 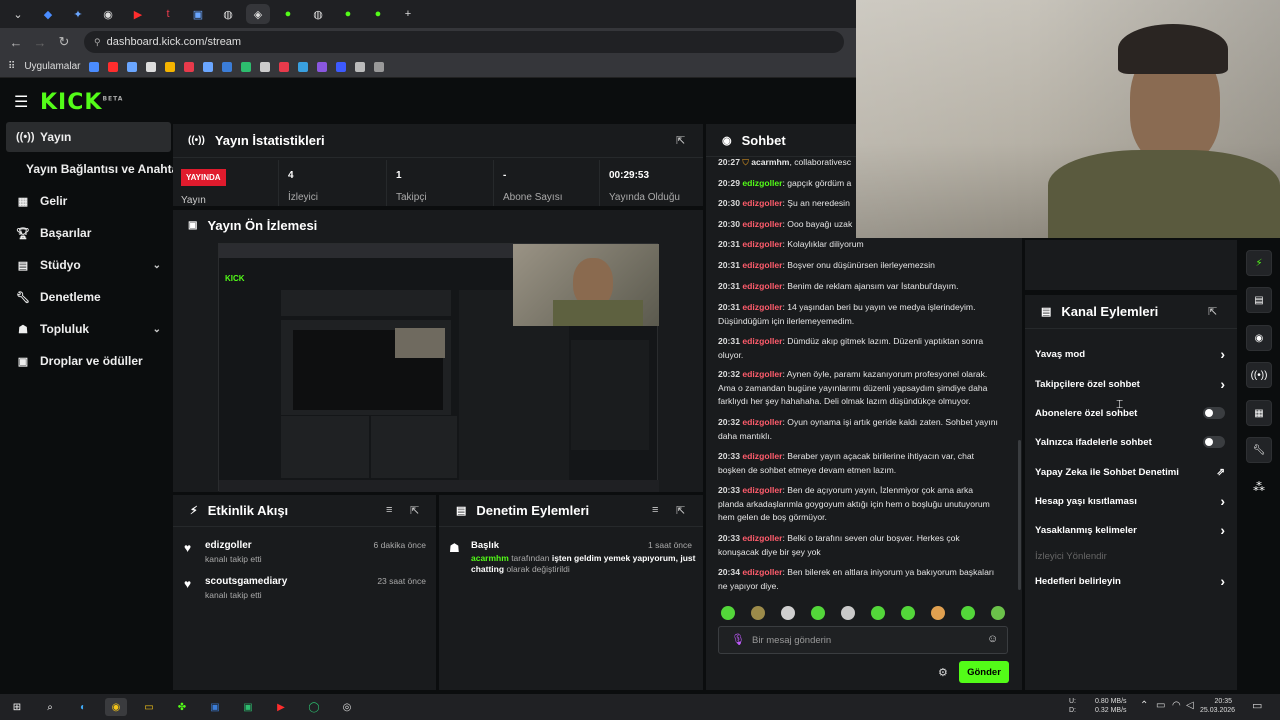 I want to click on rail-wrench-button: 🔧︎, so click(x=1259, y=450).